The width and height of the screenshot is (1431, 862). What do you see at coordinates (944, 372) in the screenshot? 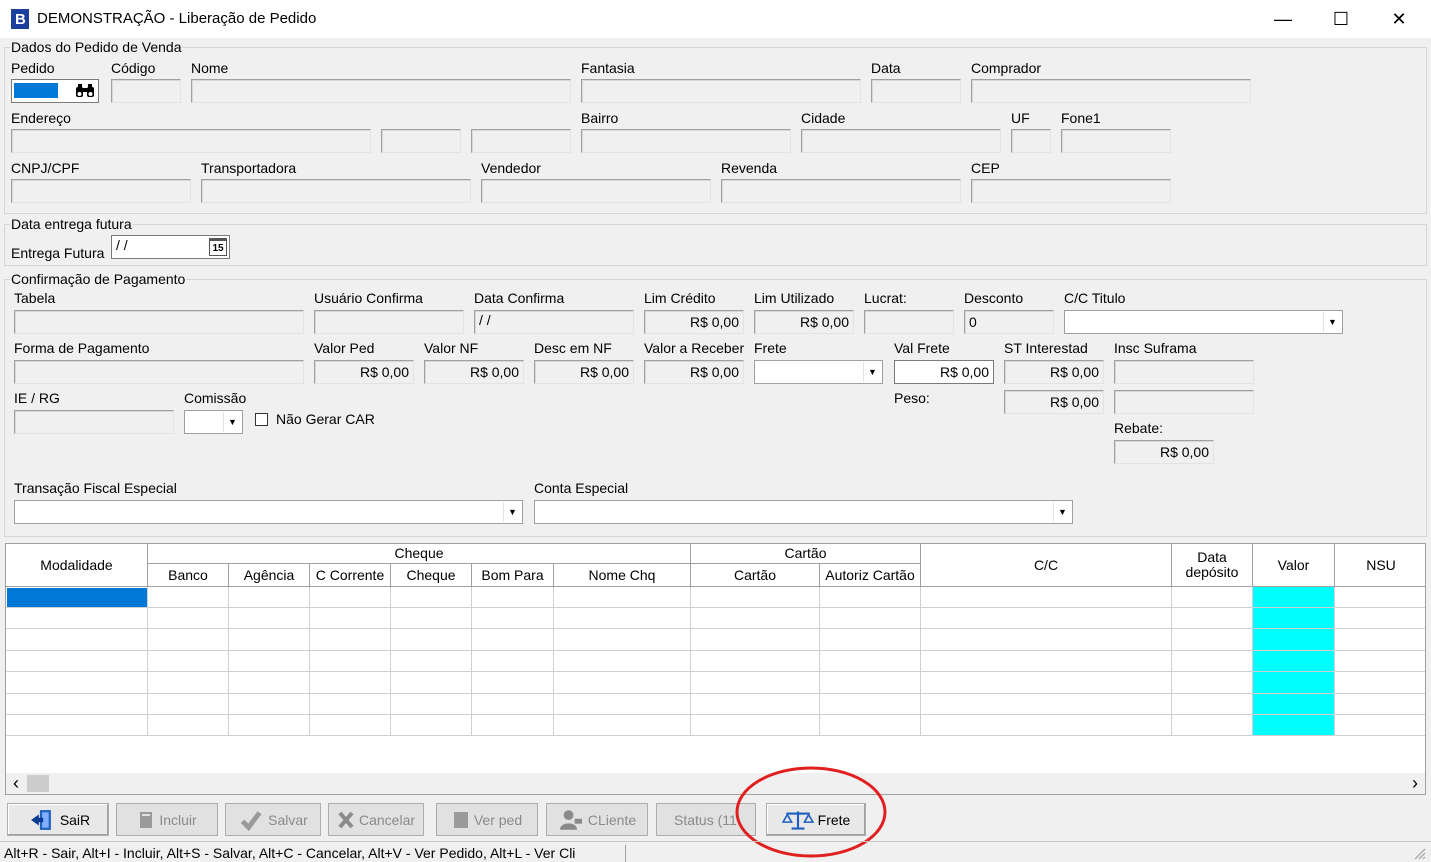
I see `val-frete-field: R$ 0,00` at bounding box center [944, 372].